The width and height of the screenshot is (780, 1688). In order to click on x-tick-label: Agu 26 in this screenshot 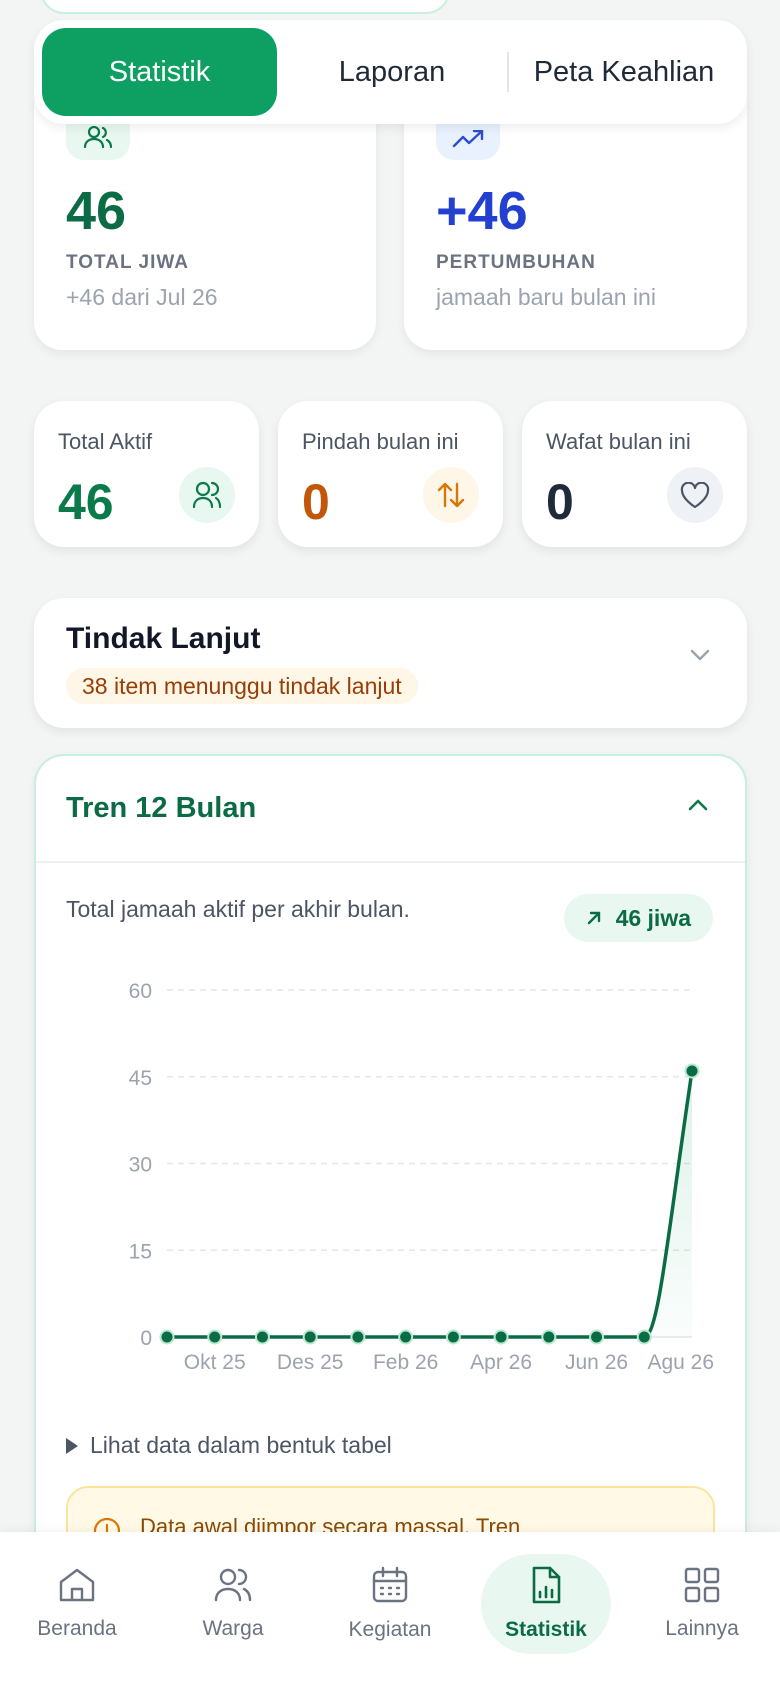, I will do `click(680, 1362)`.